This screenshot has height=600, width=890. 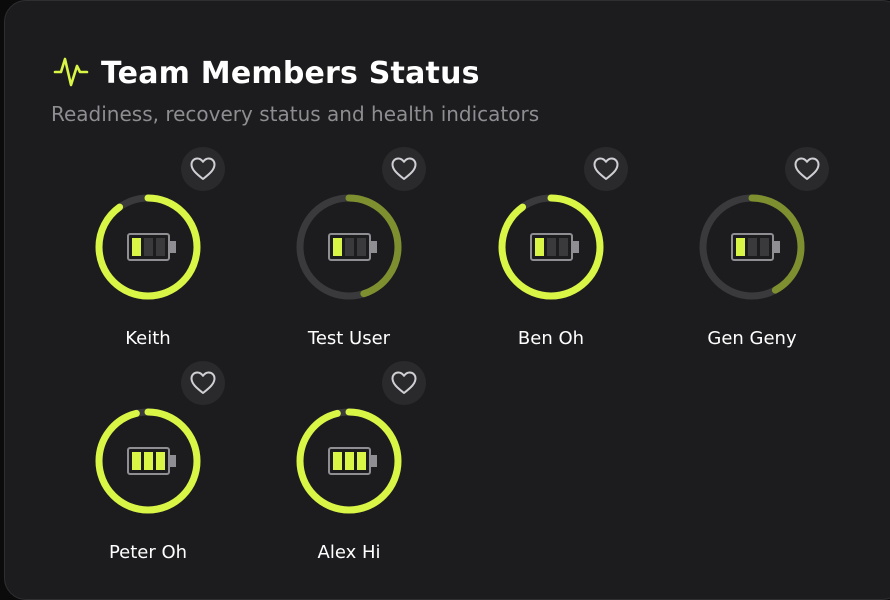 I want to click on member-card-gen-geny: Gen Geny, so click(x=752, y=253).